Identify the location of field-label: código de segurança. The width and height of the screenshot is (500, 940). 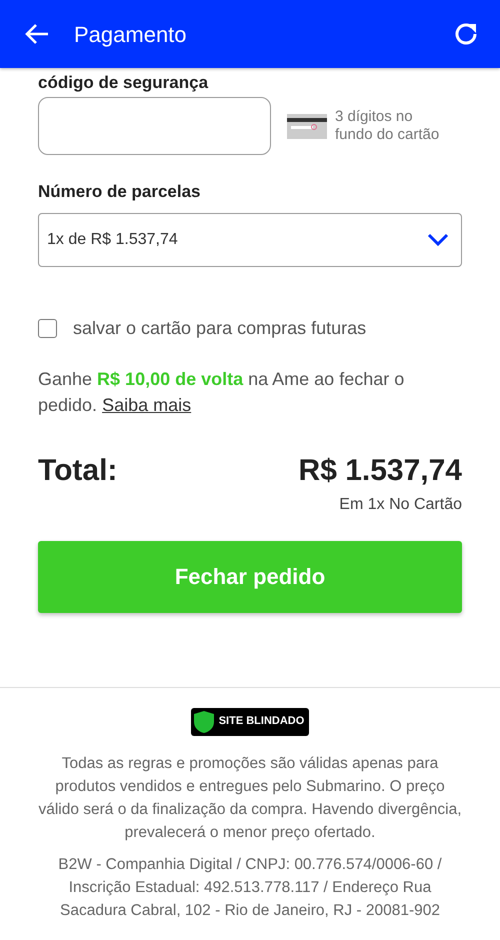
(124, 82).